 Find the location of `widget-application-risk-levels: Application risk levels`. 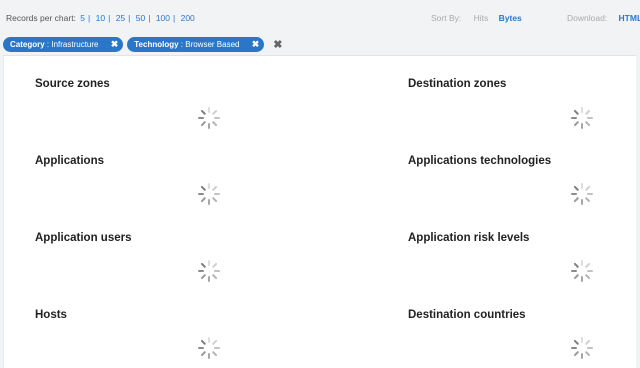

widget-application-risk-levels: Application risk levels is located at coordinates (524, 267).